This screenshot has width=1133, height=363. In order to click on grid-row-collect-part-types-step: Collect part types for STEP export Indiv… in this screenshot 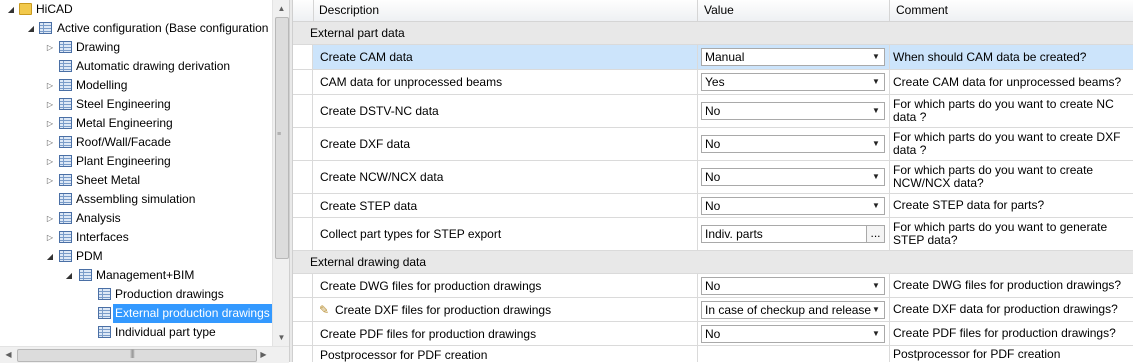, I will do `click(713, 234)`.